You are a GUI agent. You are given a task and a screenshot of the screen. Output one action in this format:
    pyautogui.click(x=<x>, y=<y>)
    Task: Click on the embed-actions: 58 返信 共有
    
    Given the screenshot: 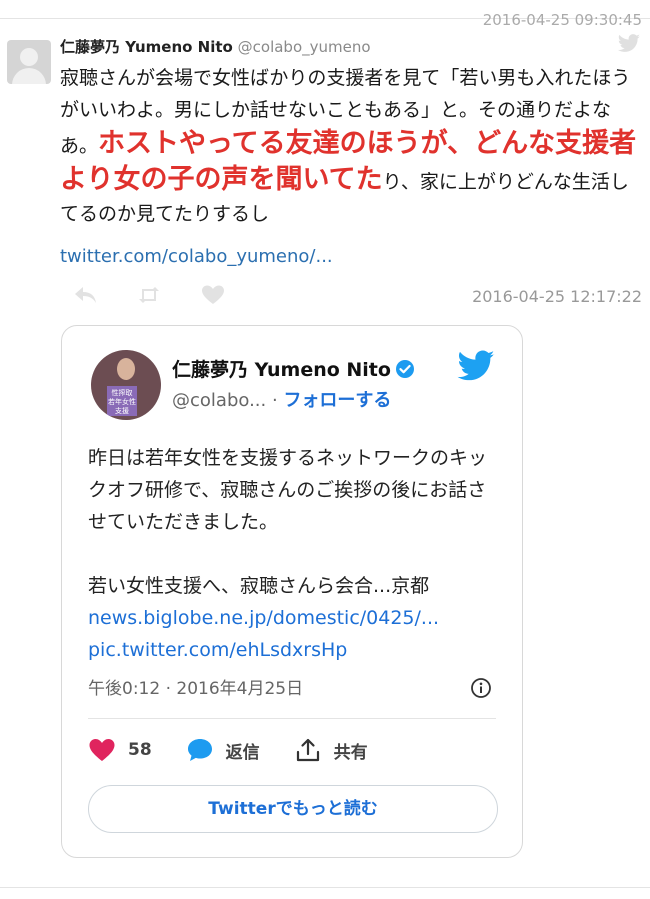 What is the action you would take?
    pyautogui.click(x=245, y=750)
    